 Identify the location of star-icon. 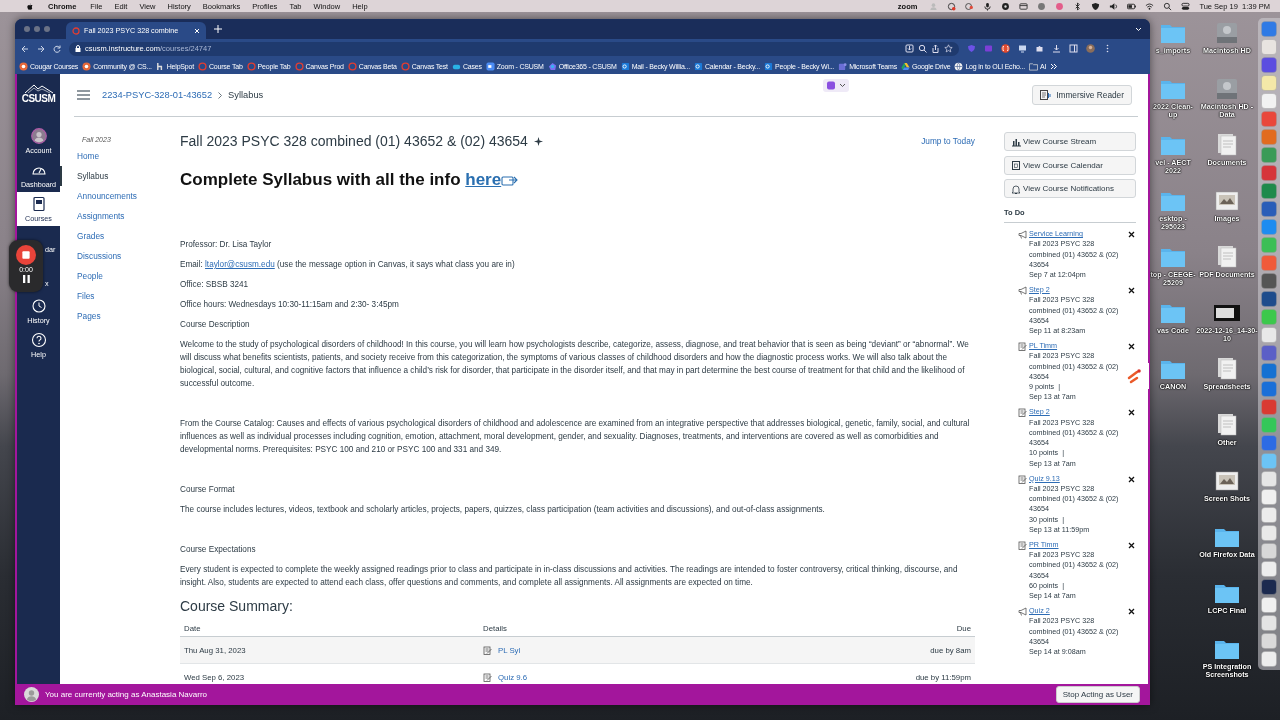
(948, 48).